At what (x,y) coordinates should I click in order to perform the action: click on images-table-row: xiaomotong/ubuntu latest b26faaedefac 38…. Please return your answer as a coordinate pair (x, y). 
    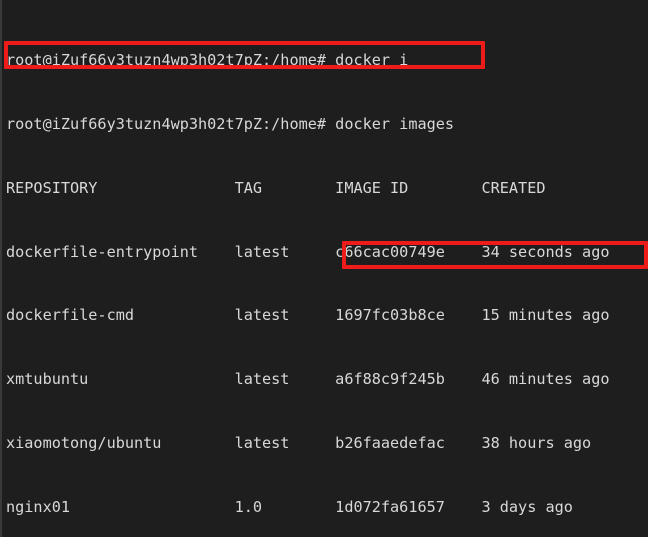
    Looking at the image, I should click on (299, 443).